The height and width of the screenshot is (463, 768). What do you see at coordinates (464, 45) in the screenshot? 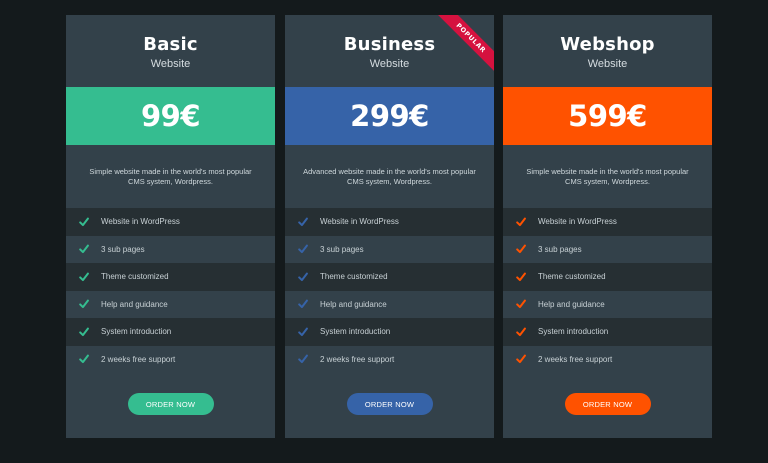
I see `popular-ribbon: POPULAR` at bounding box center [464, 45].